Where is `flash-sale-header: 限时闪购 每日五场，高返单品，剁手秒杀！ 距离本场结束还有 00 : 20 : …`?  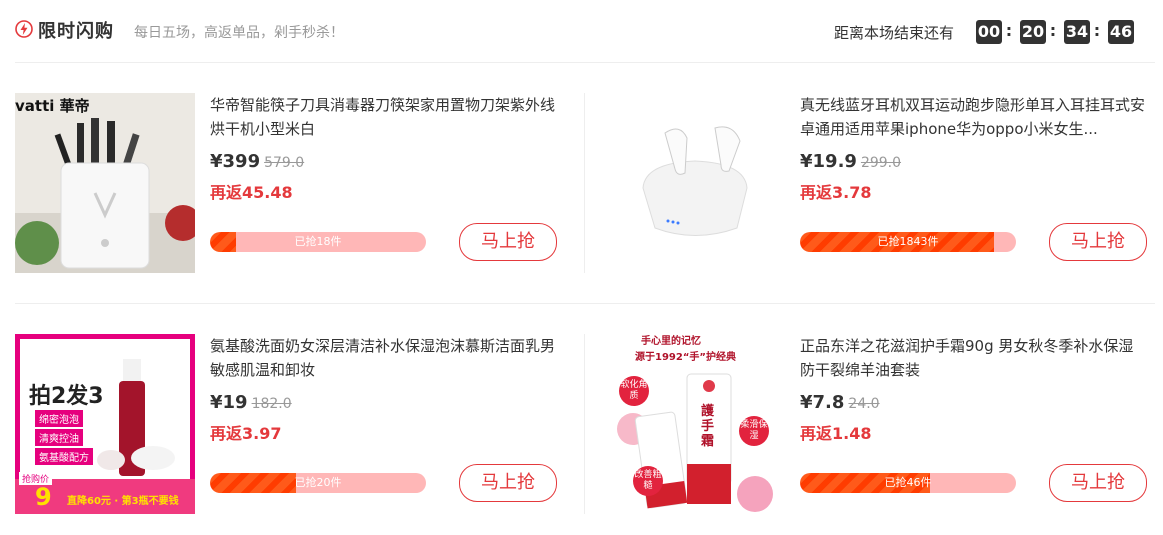 flash-sale-header: 限时闪购 每日五场，高返单品，剁手秒杀！ 距离本场结束还有 00 : 20 : … is located at coordinates (581, 31).